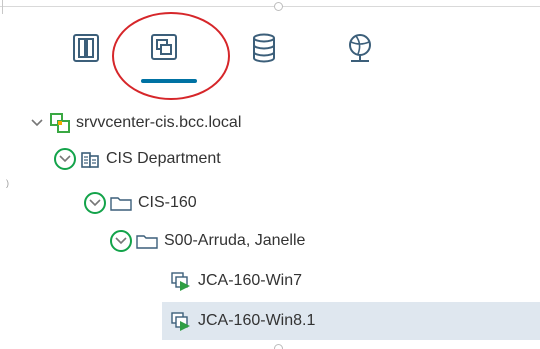 This screenshot has height=349, width=540. Describe the element at coordinates (270, 6) in the screenshot. I see `split-divider` at that location.